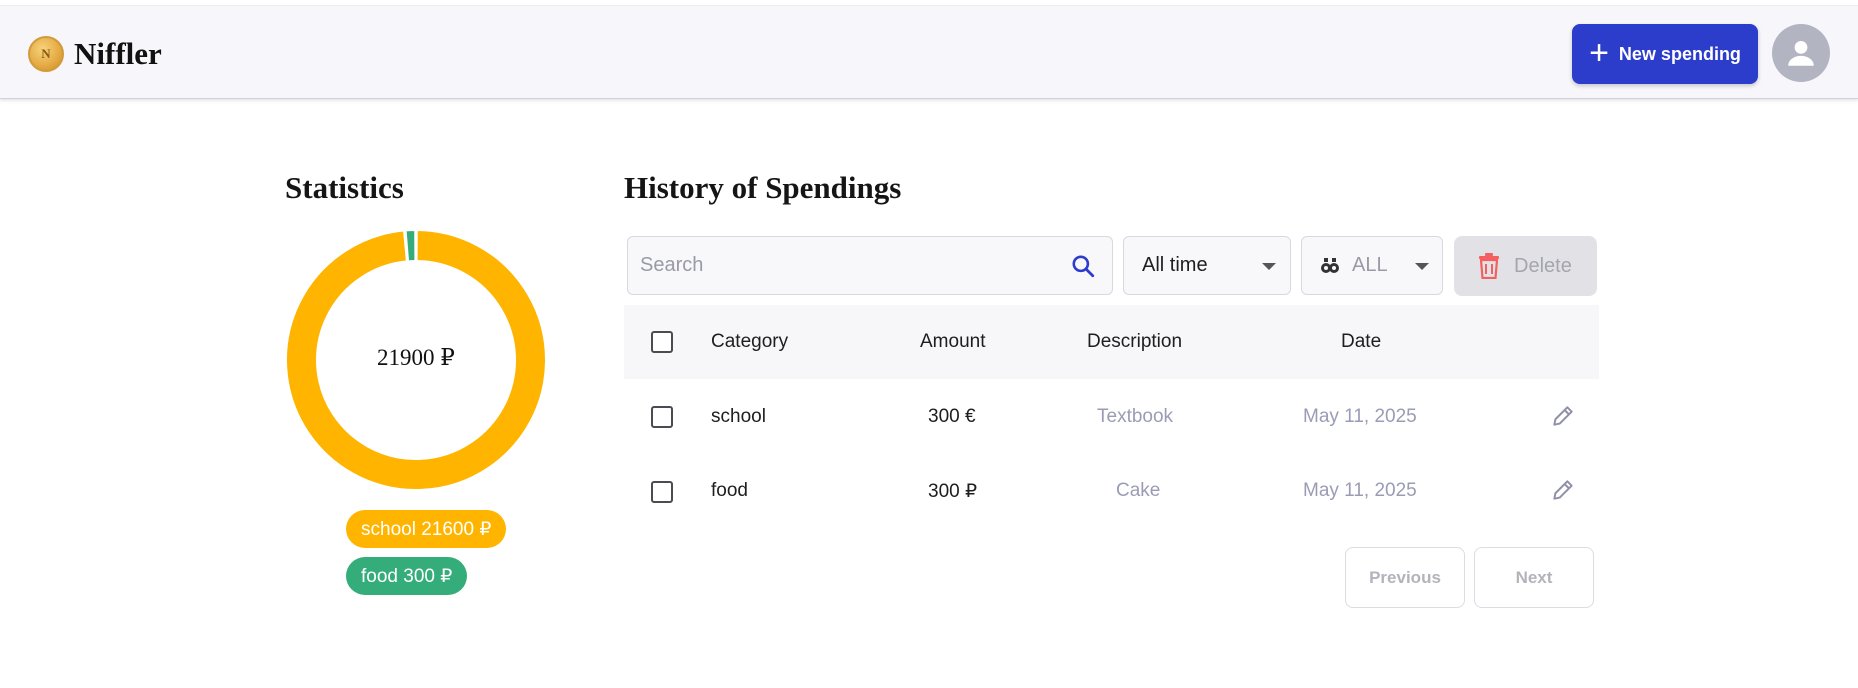 The image size is (1858, 688). I want to click on delete-button: Delete, so click(1525, 266).